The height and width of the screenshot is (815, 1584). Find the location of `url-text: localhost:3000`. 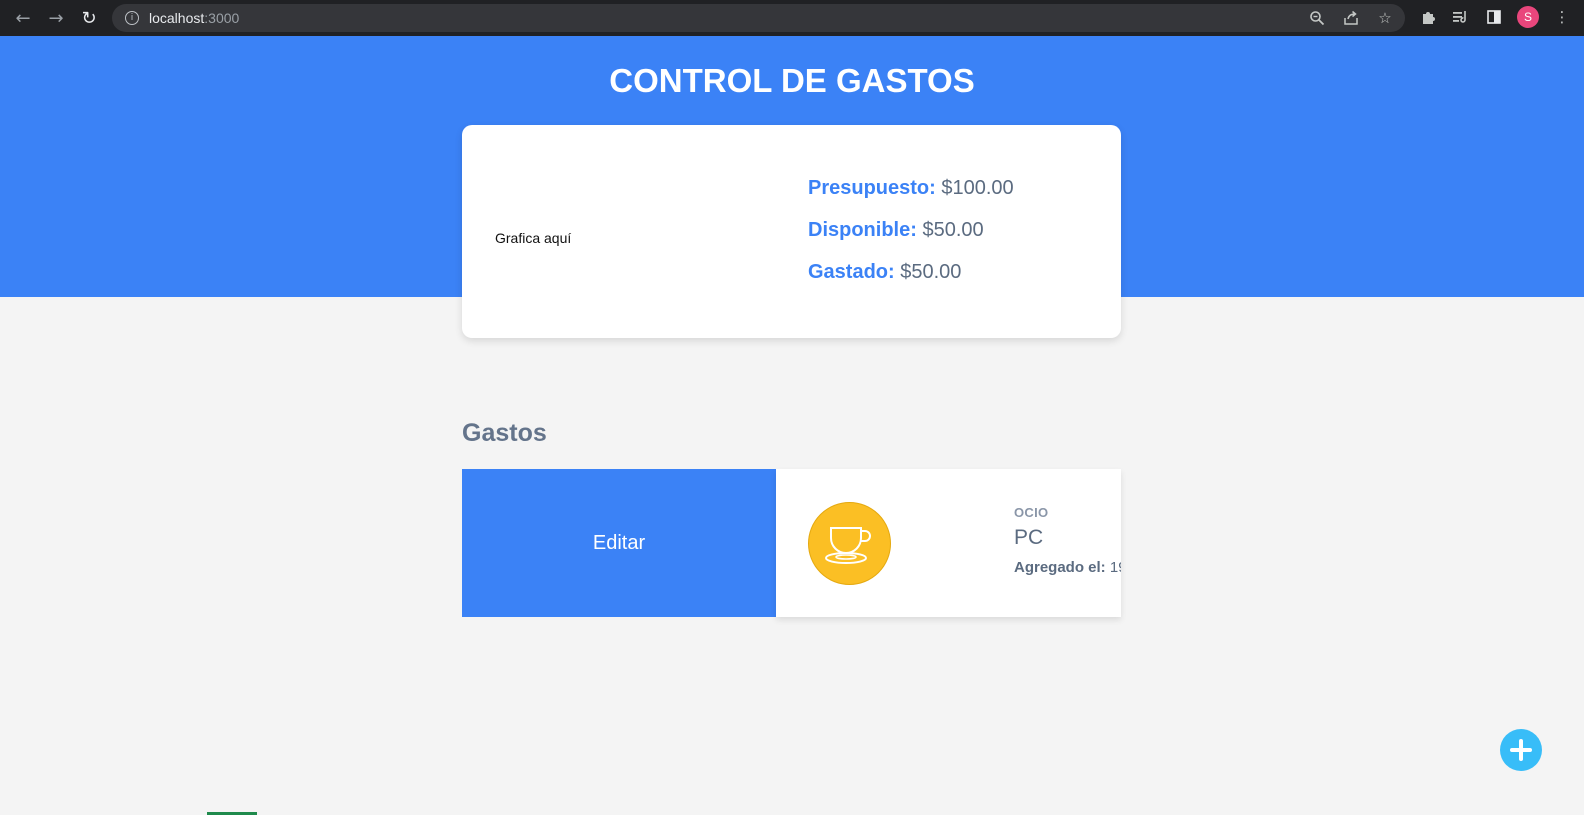

url-text: localhost:3000 is located at coordinates (194, 18).